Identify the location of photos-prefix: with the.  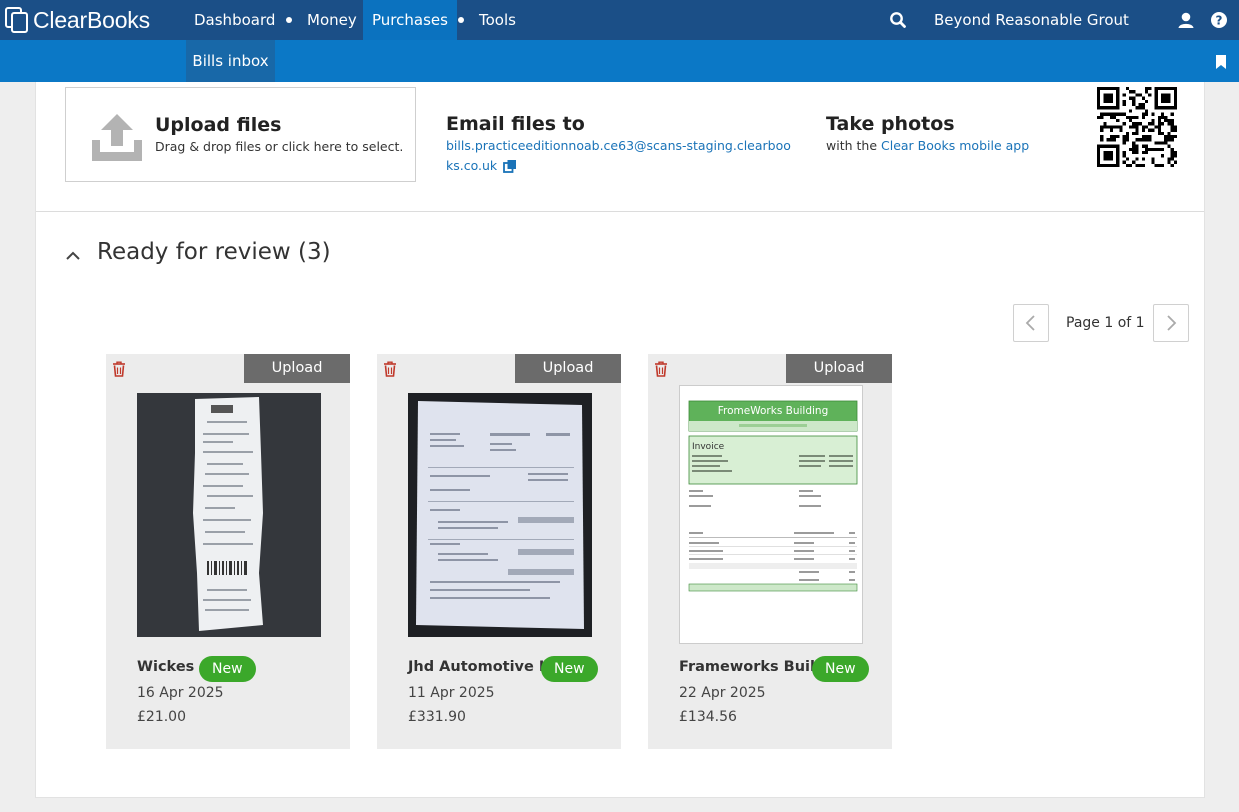
(852, 145).